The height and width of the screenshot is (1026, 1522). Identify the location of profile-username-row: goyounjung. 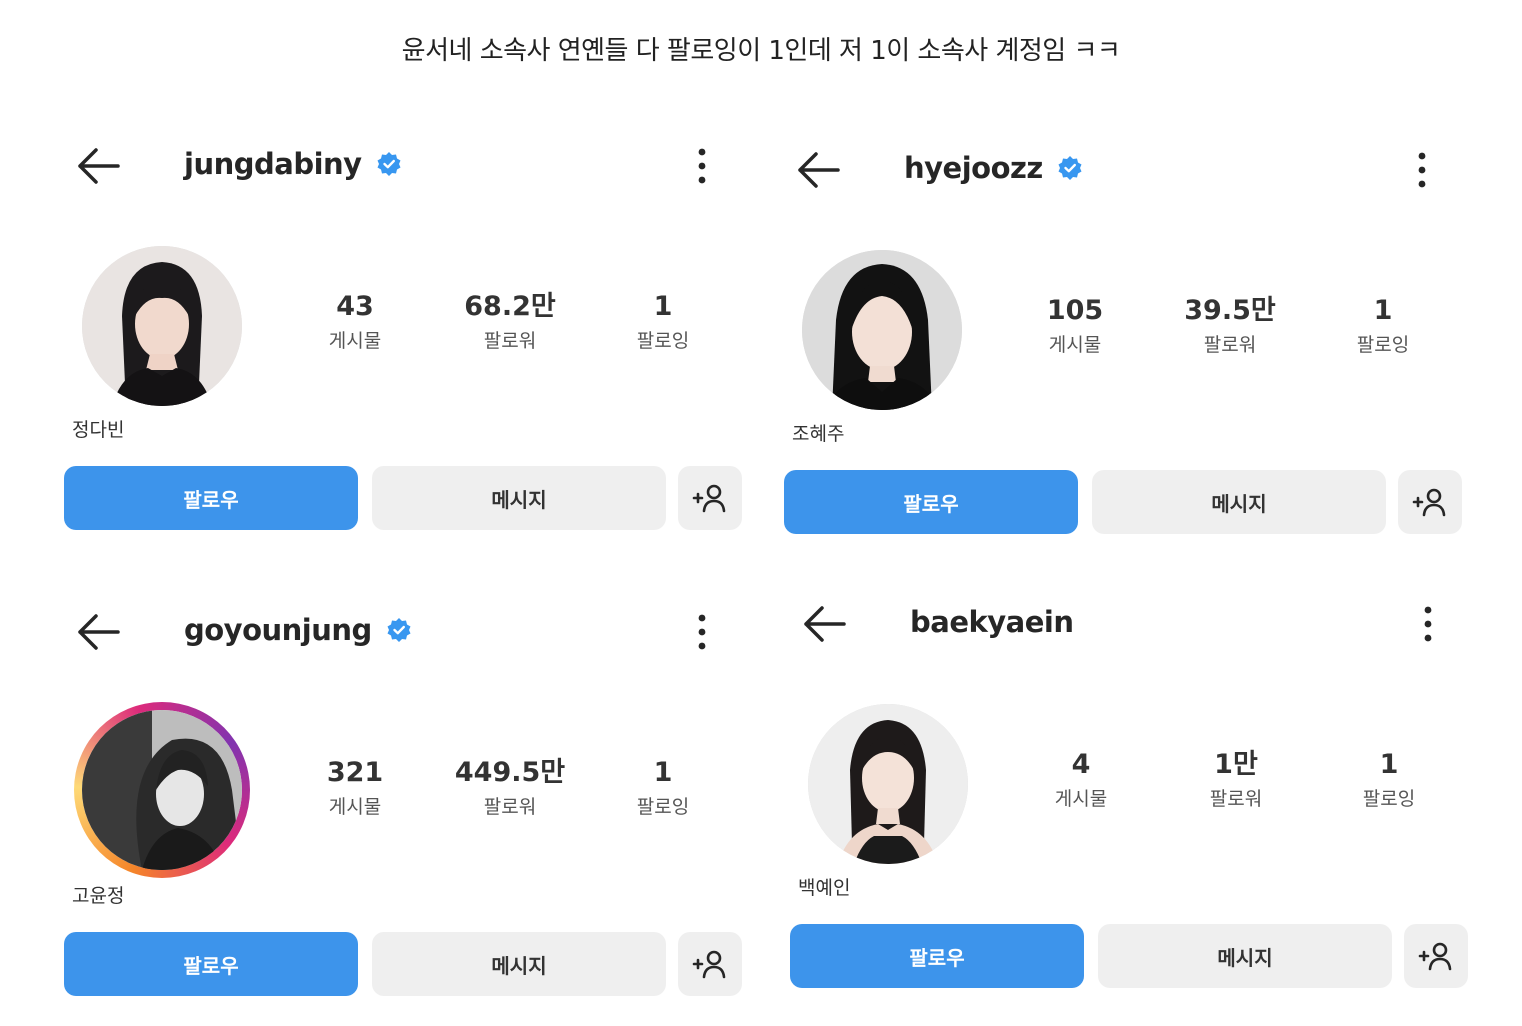
(298, 630).